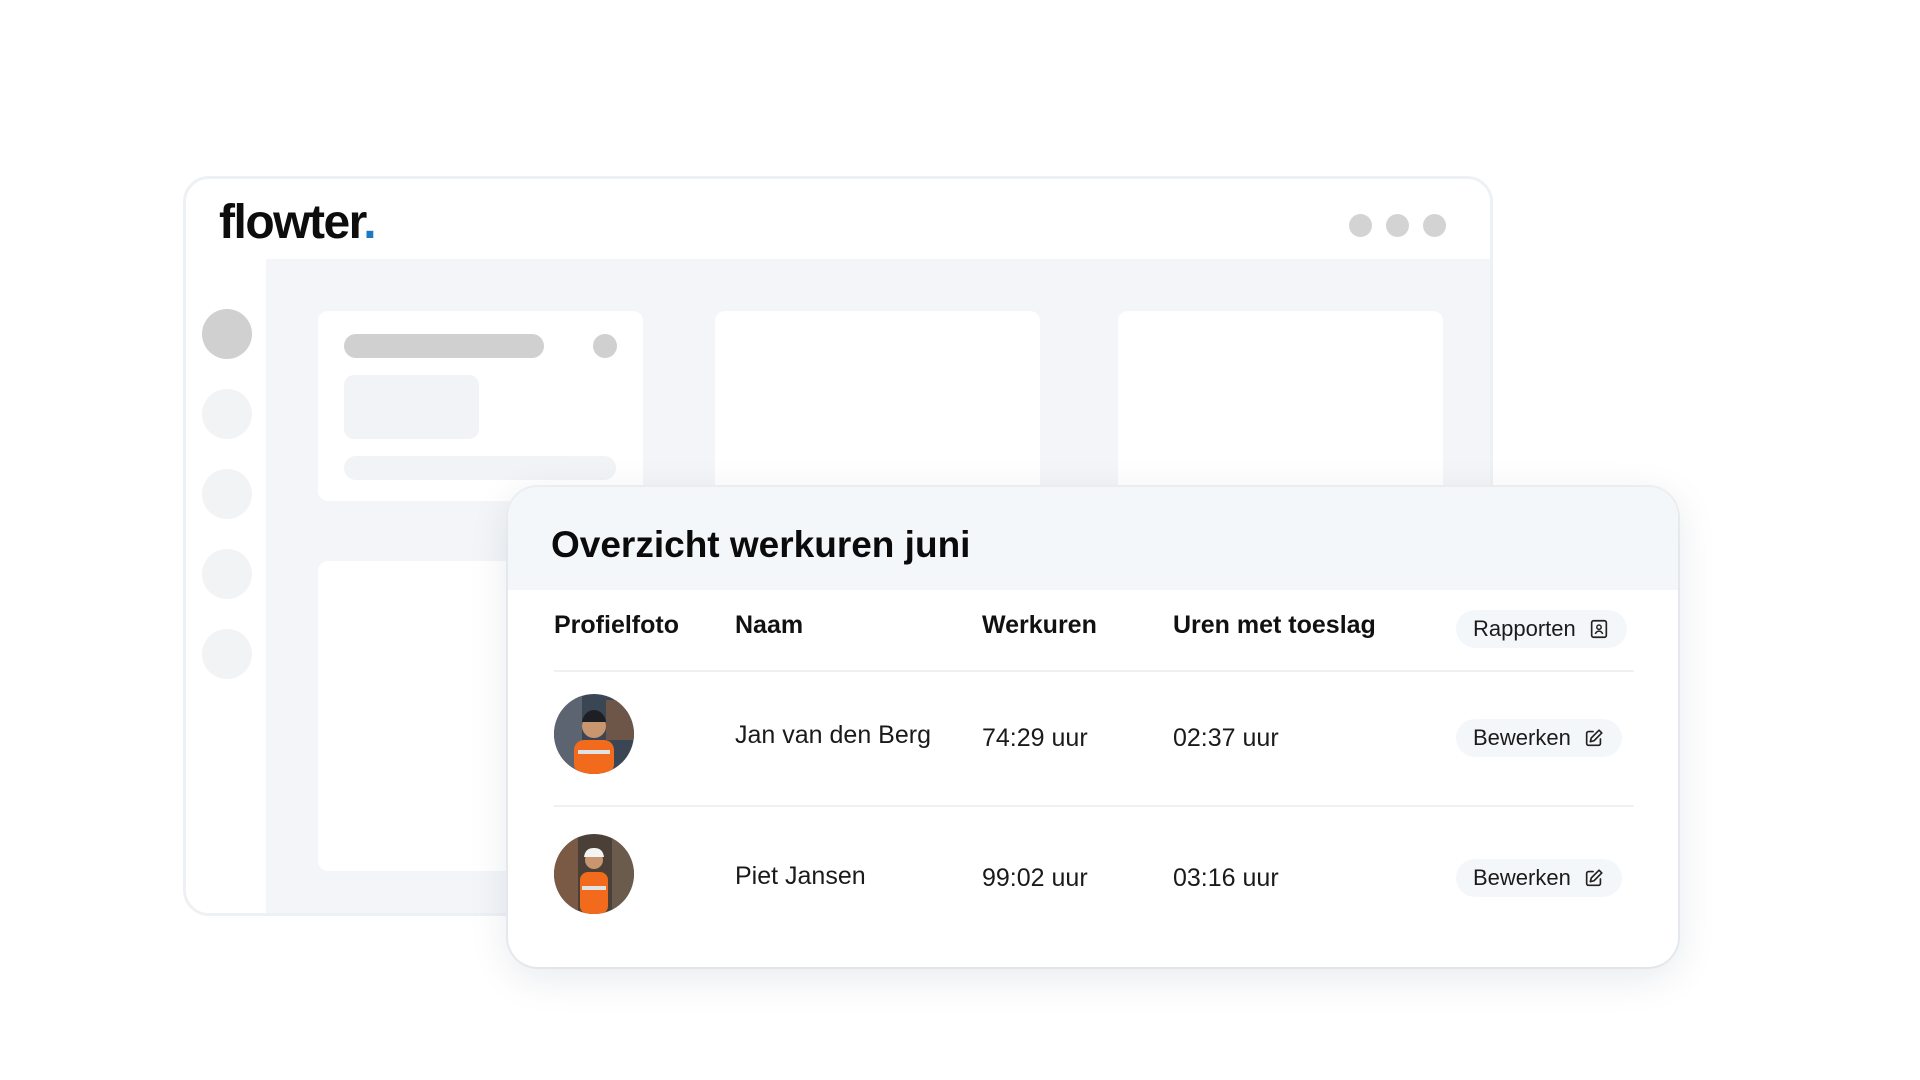  I want to click on window-controls, so click(1397, 225).